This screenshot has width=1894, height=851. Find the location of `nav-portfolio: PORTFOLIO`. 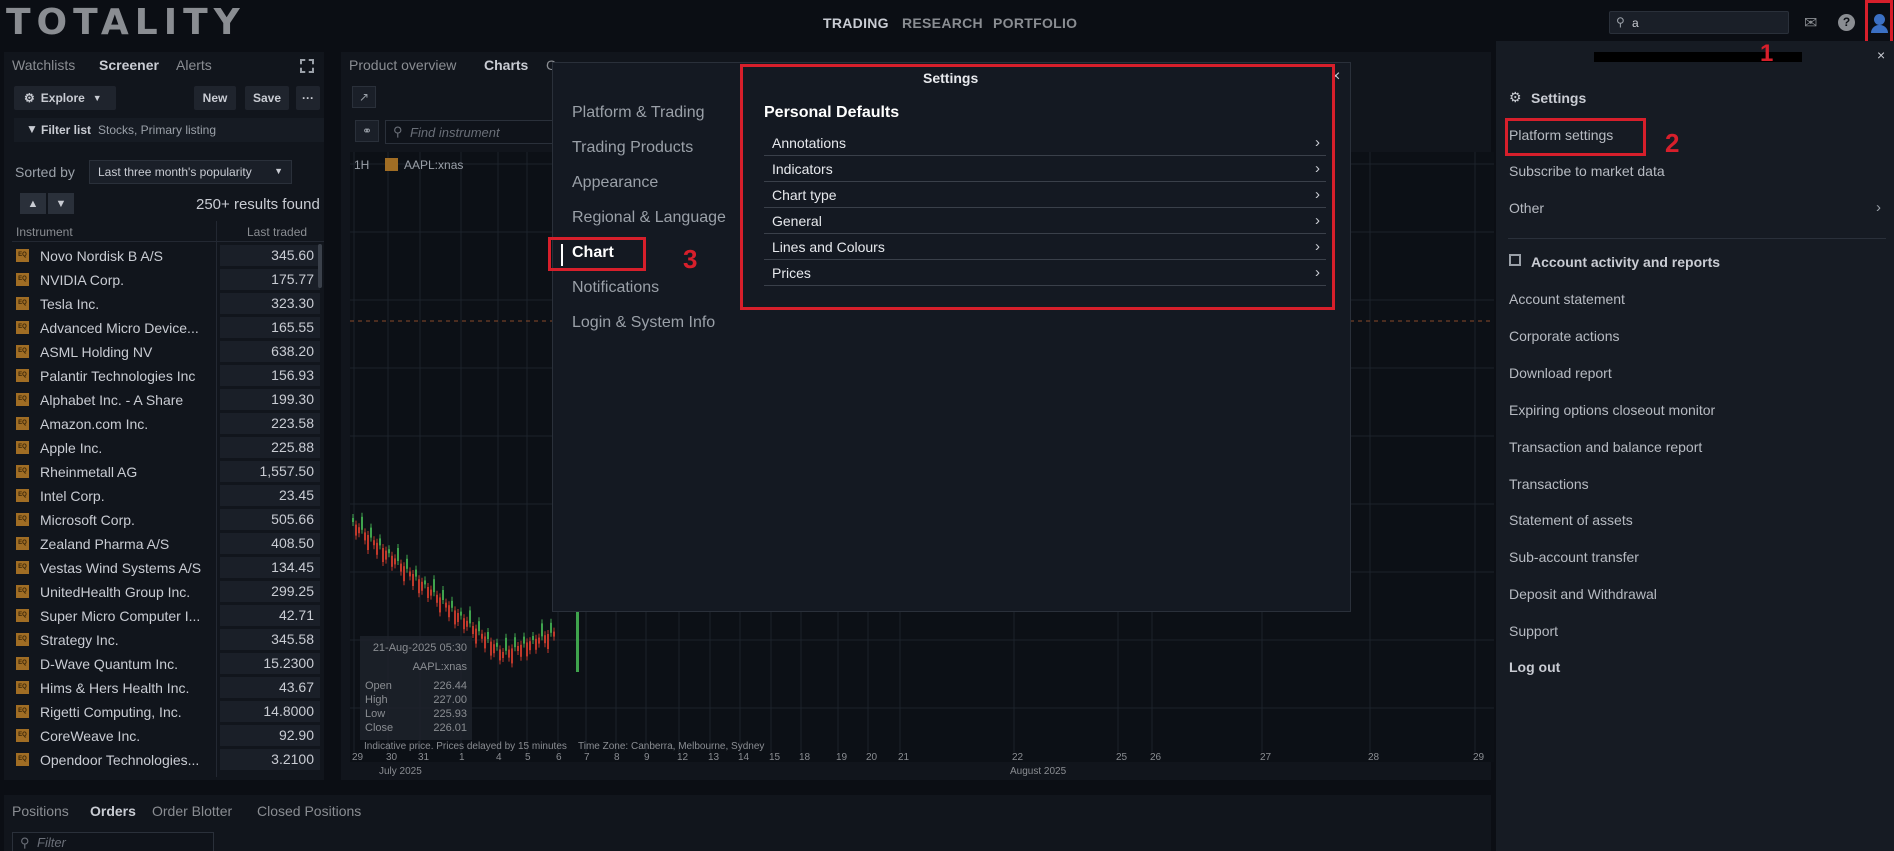

nav-portfolio: PORTFOLIO is located at coordinates (1035, 23).